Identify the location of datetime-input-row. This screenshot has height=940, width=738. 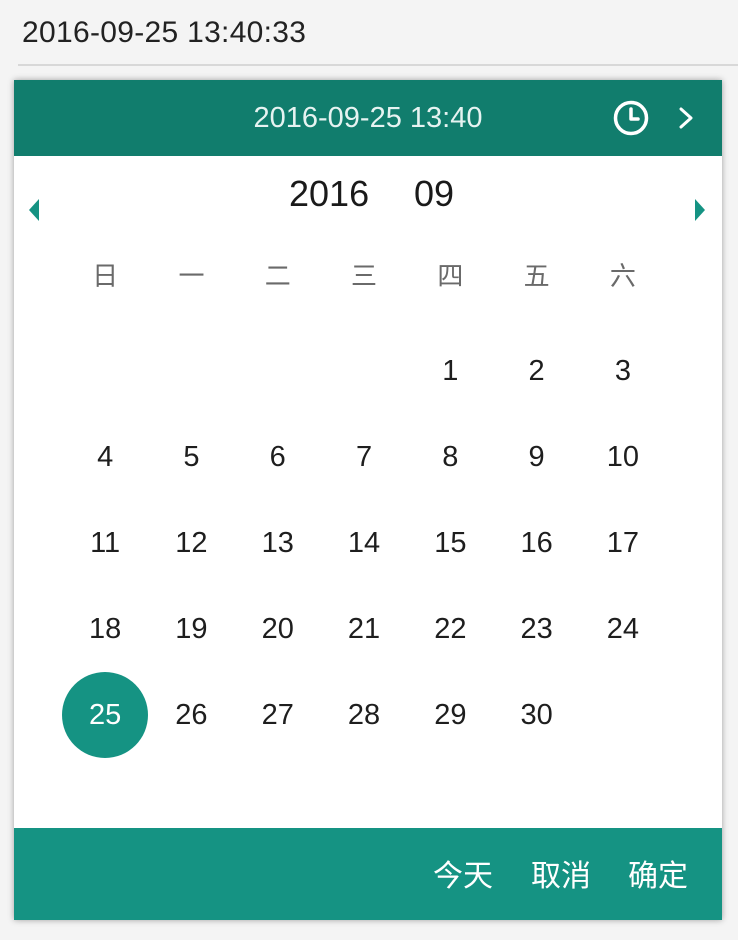
(378, 33).